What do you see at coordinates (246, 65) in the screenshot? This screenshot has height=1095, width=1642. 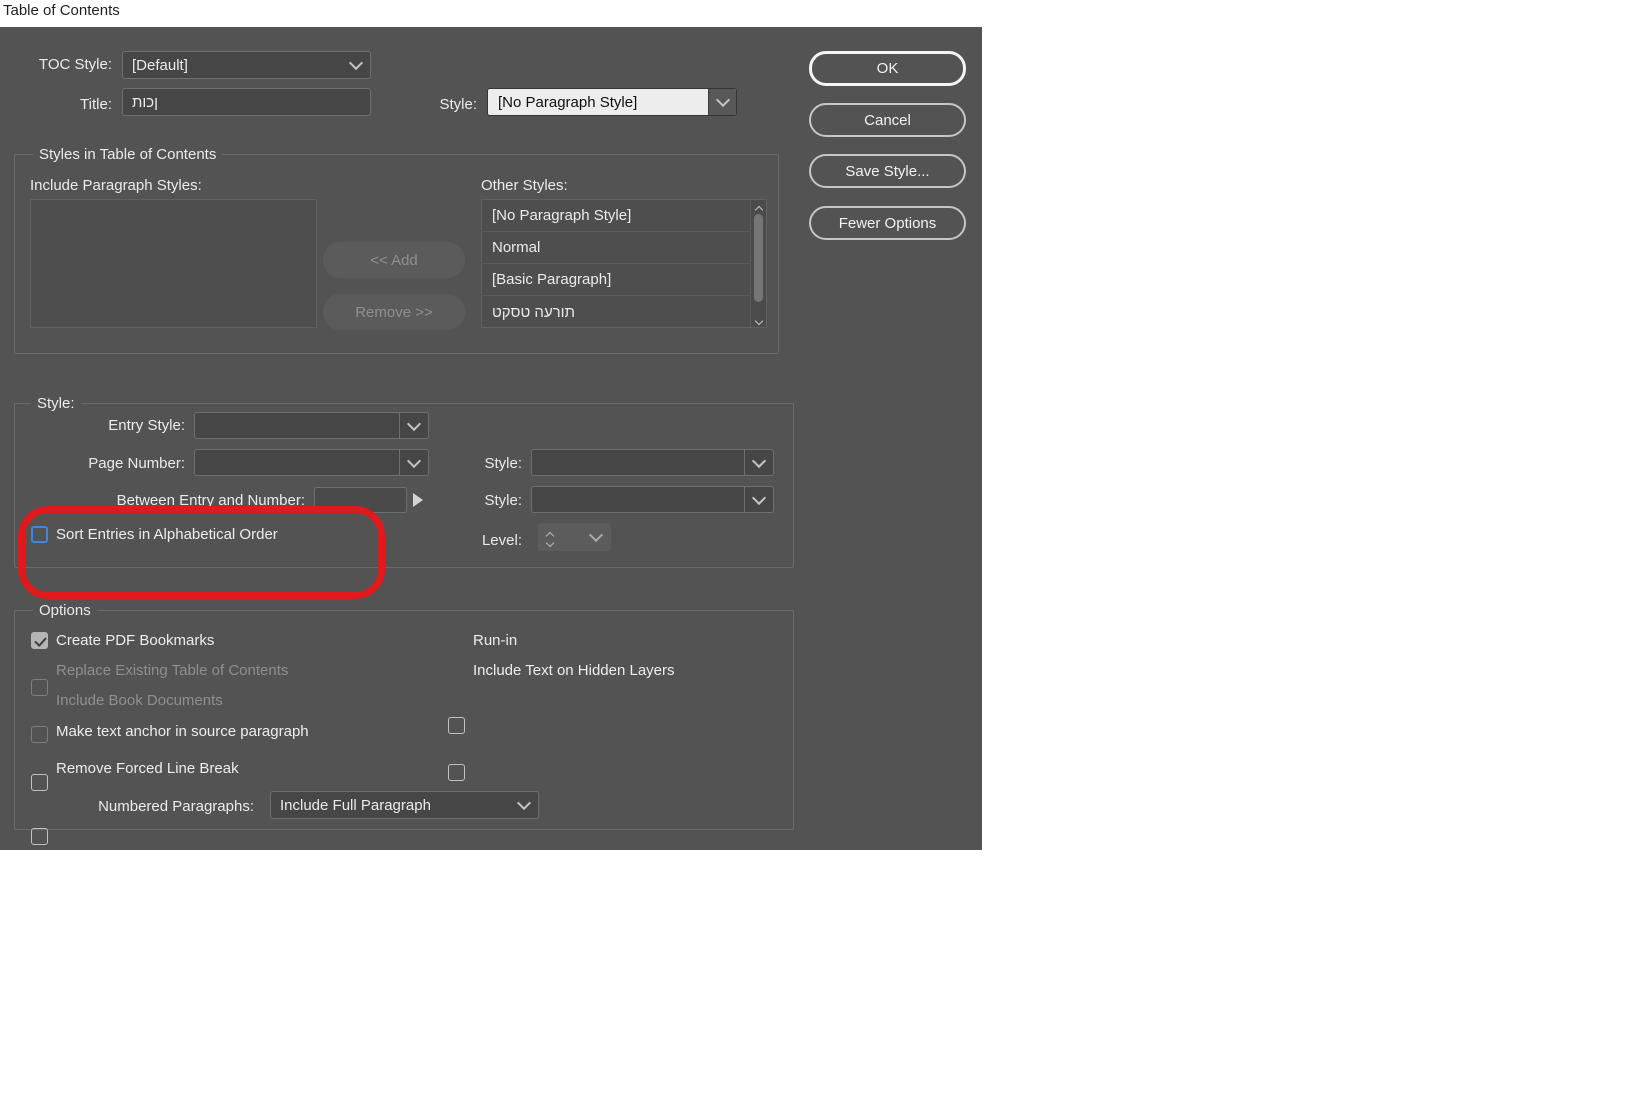 I see `toc-style-select: [Default]` at bounding box center [246, 65].